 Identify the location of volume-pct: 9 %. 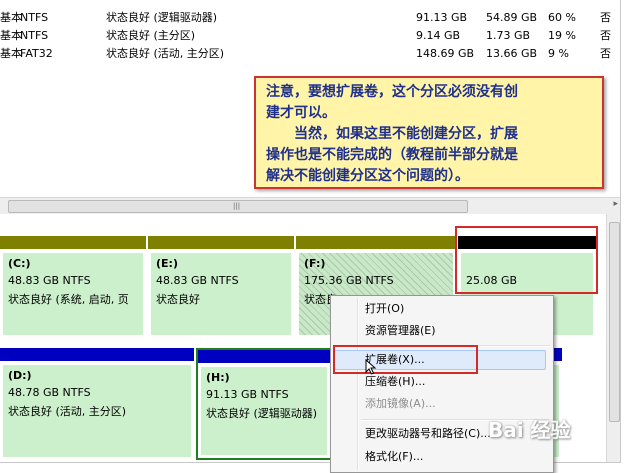
(558, 53).